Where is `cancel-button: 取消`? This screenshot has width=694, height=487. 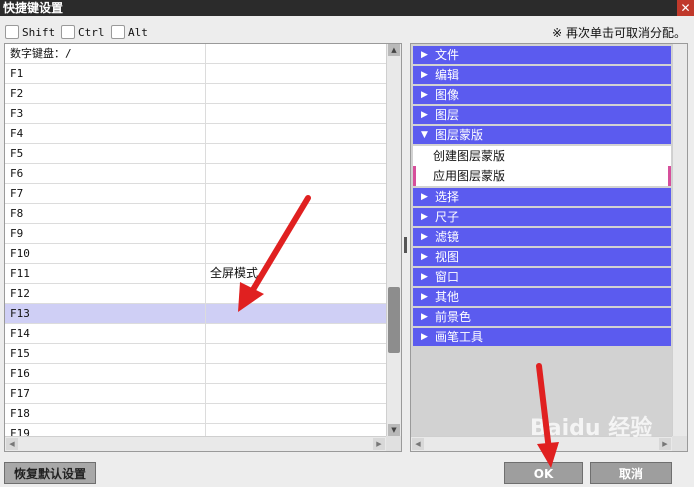 cancel-button: 取消 is located at coordinates (631, 473).